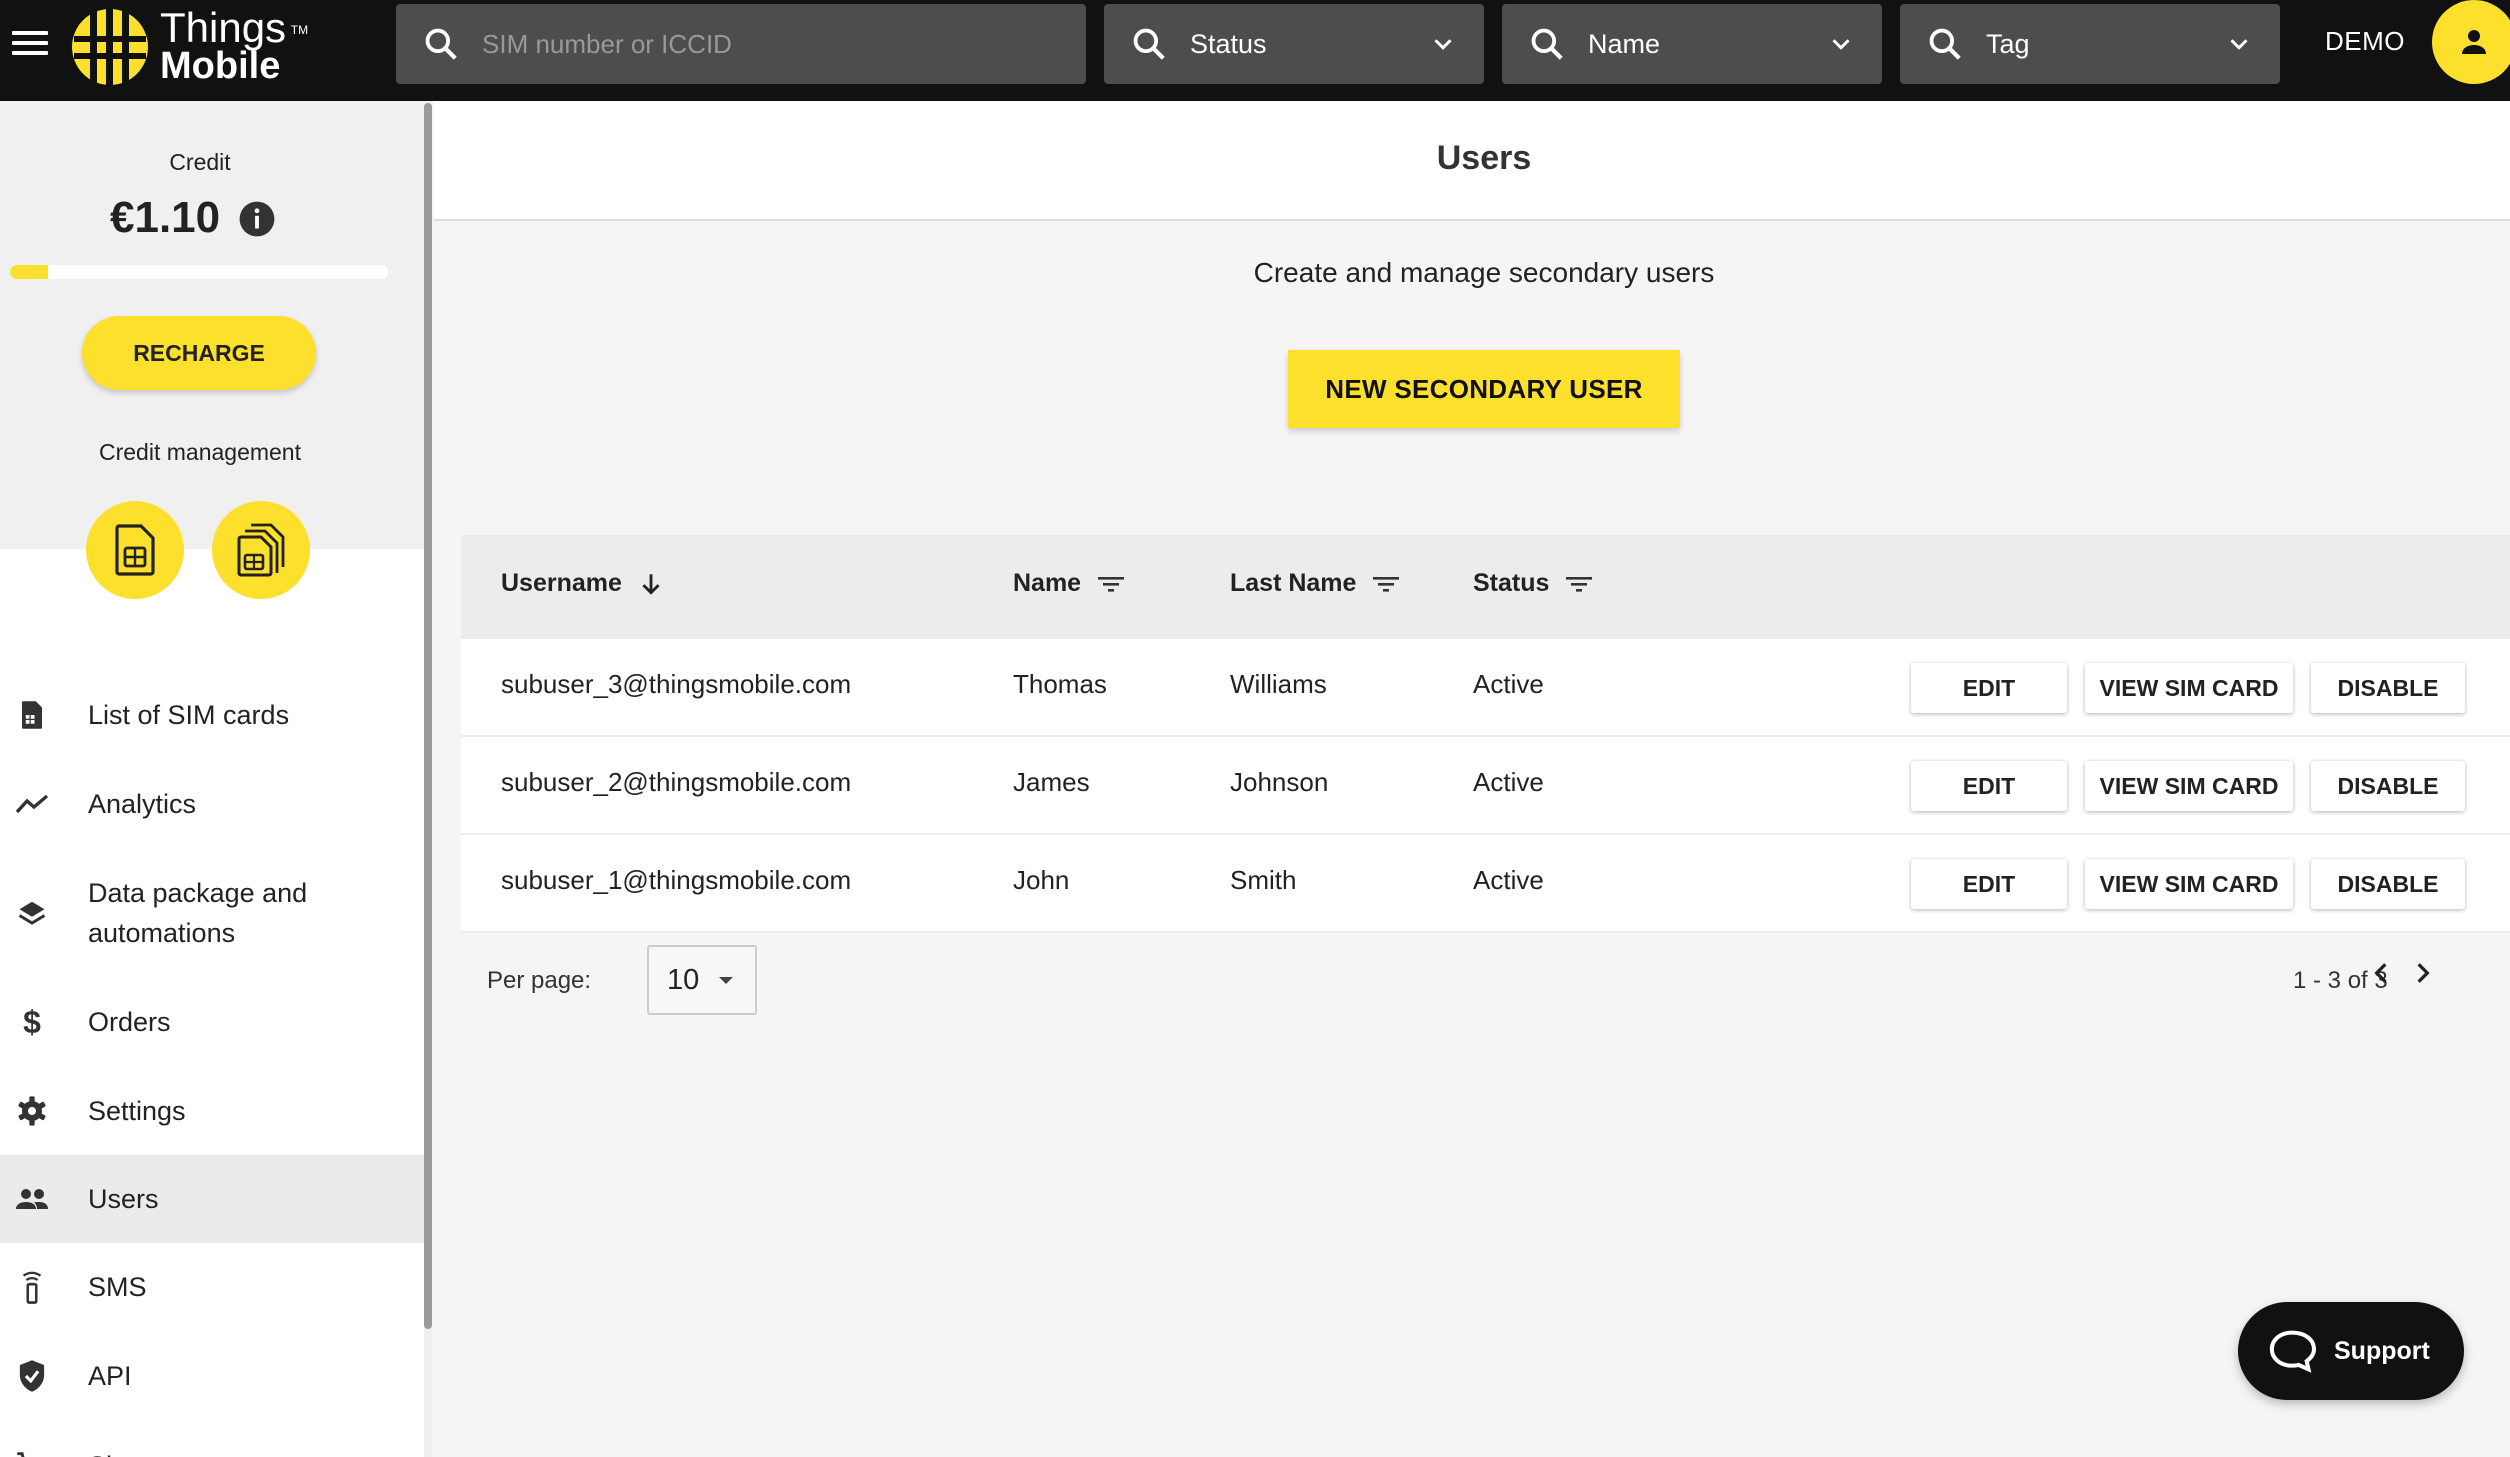 This screenshot has height=1457, width=2510. I want to click on chevron-right-icon, so click(2423, 973).